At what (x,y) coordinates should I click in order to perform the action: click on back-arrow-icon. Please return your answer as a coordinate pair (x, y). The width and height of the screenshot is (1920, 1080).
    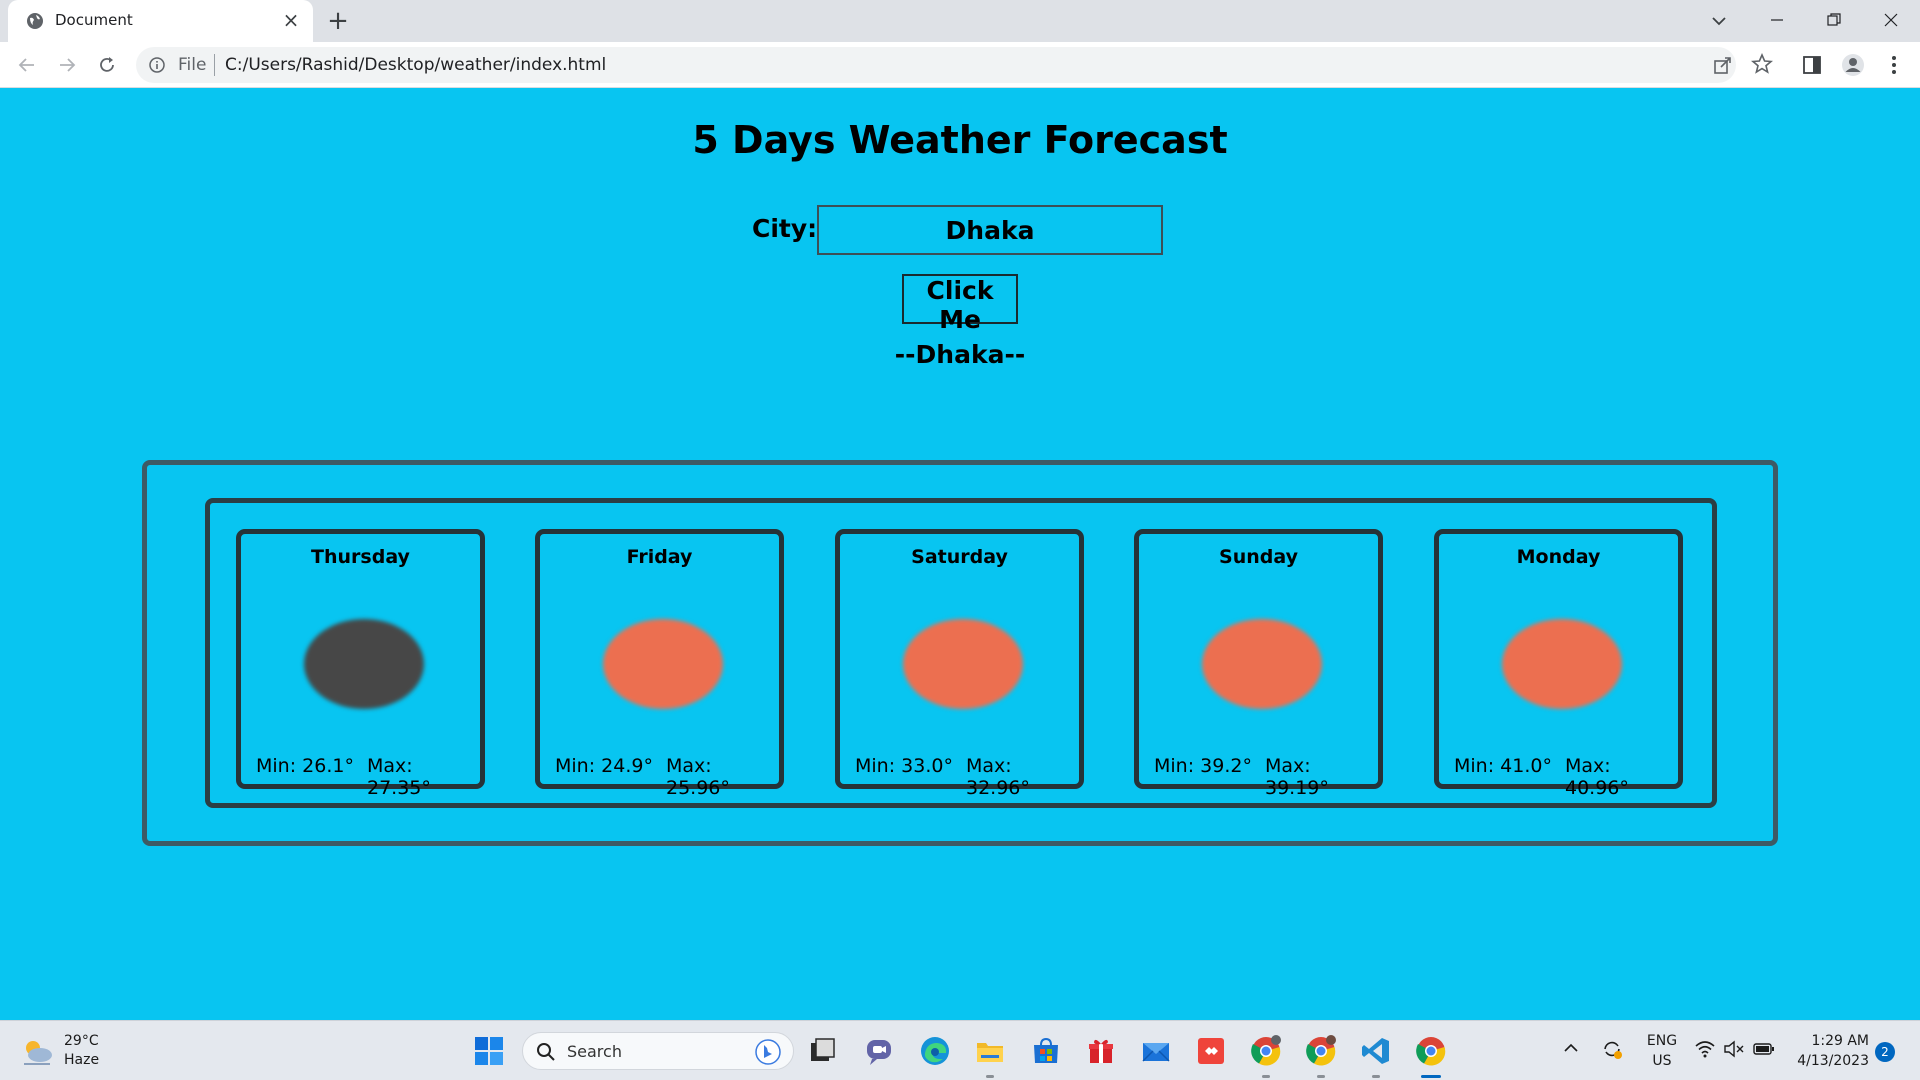
    Looking at the image, I should click on (26, 65).